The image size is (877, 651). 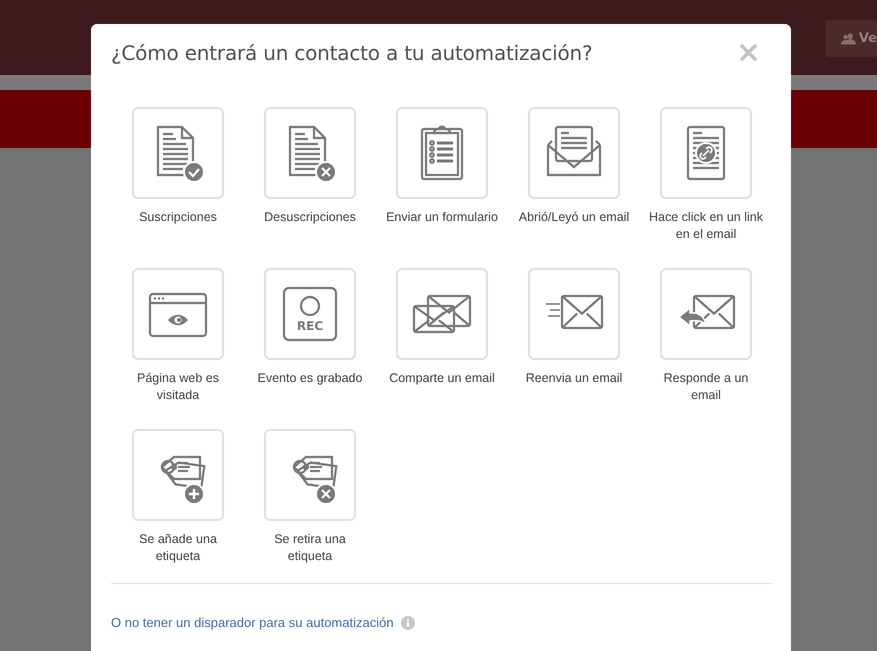 I want to click on user-button: Ve, so click(x=851, y=38).